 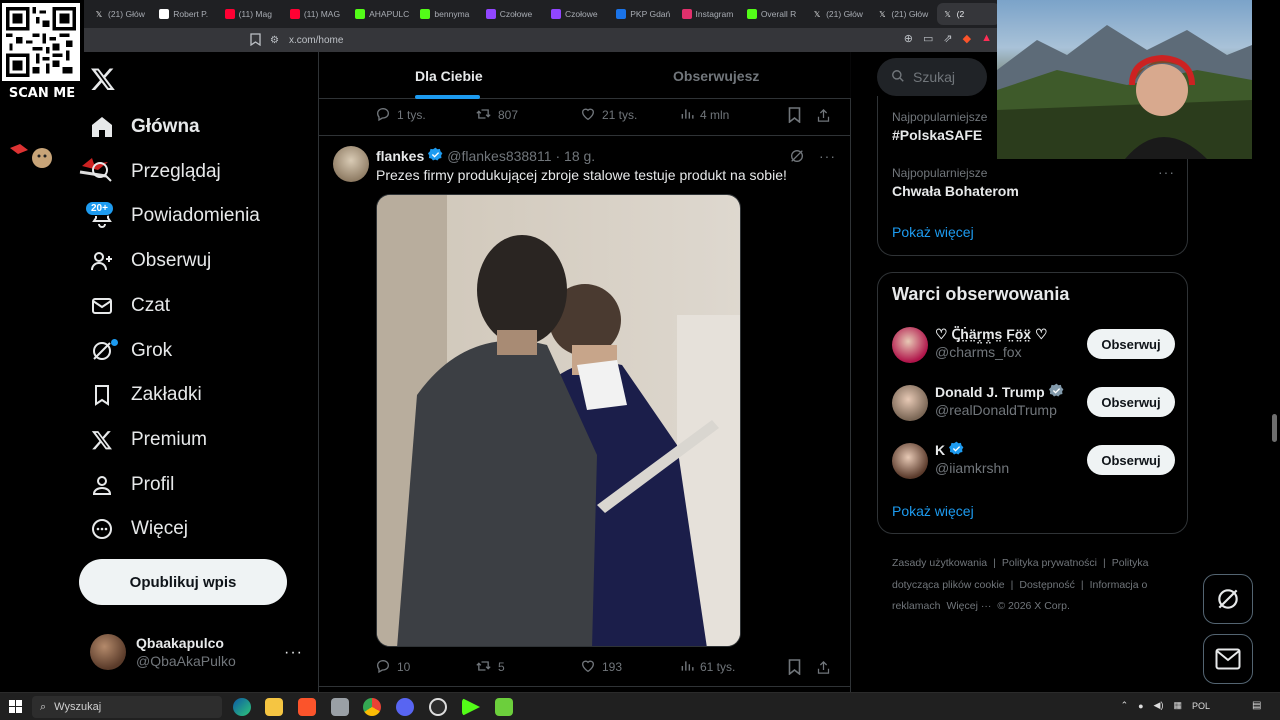 What do you see at coordinates (15, 709) in the screenshot?
I see `windows-start-icon` at bounding box center [15, 709].